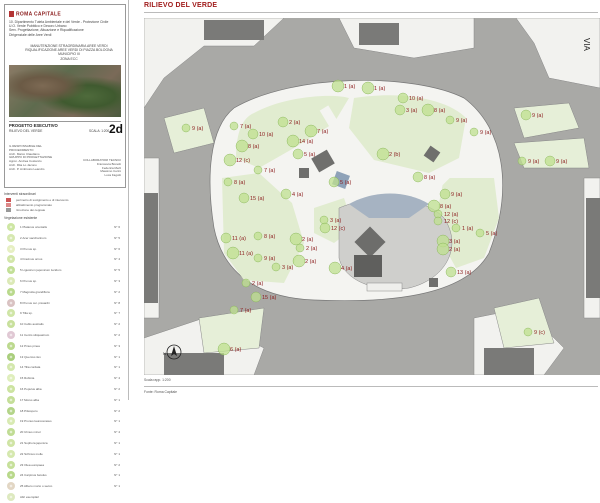  I want to click on legend-label: 18 Pittosporo, so click(29, 410).